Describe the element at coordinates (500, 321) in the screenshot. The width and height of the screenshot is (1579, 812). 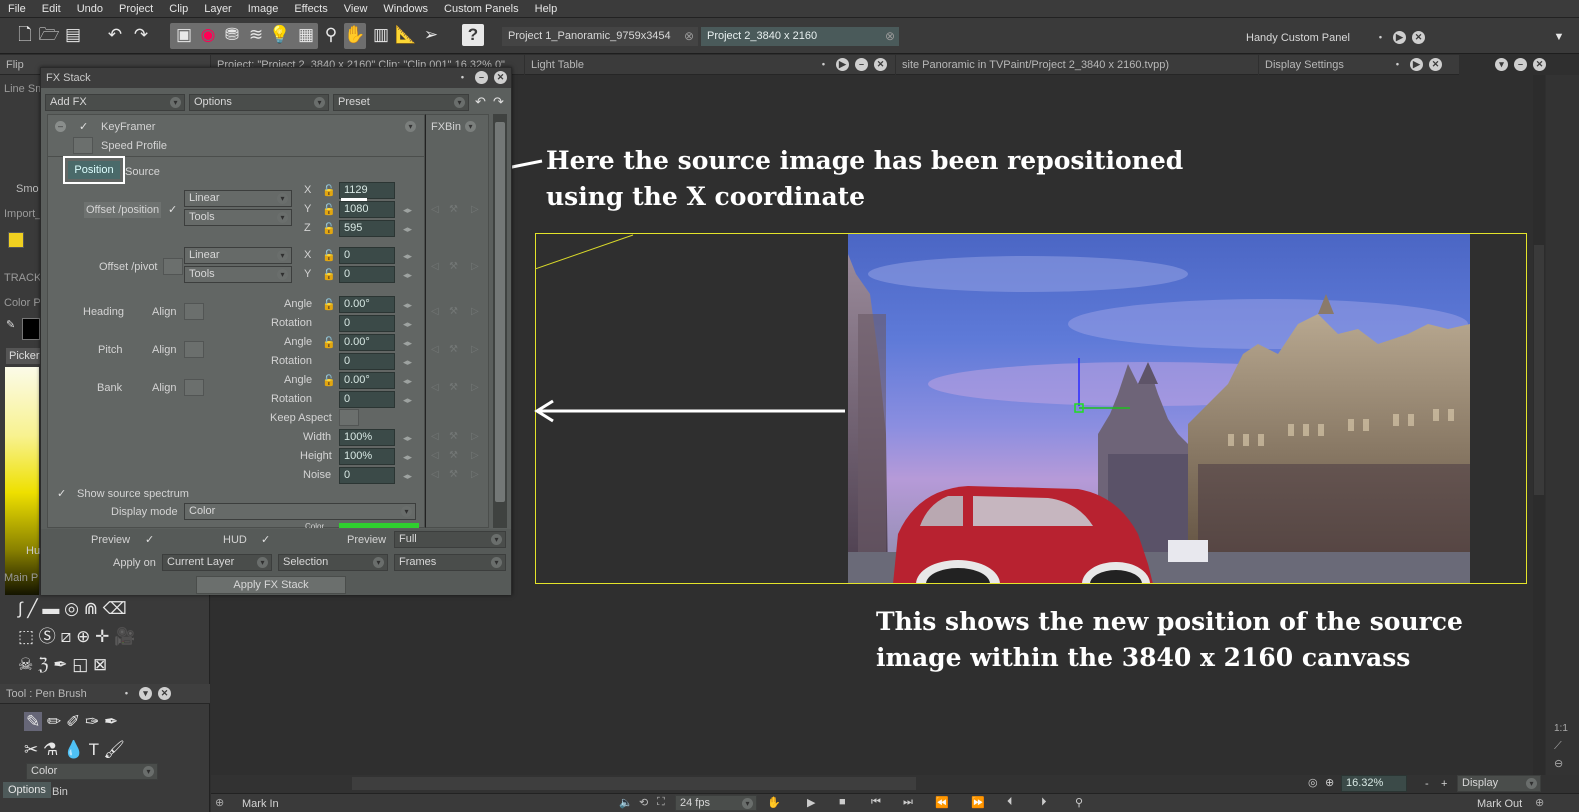
I see `fx-scrollbar` at that location.